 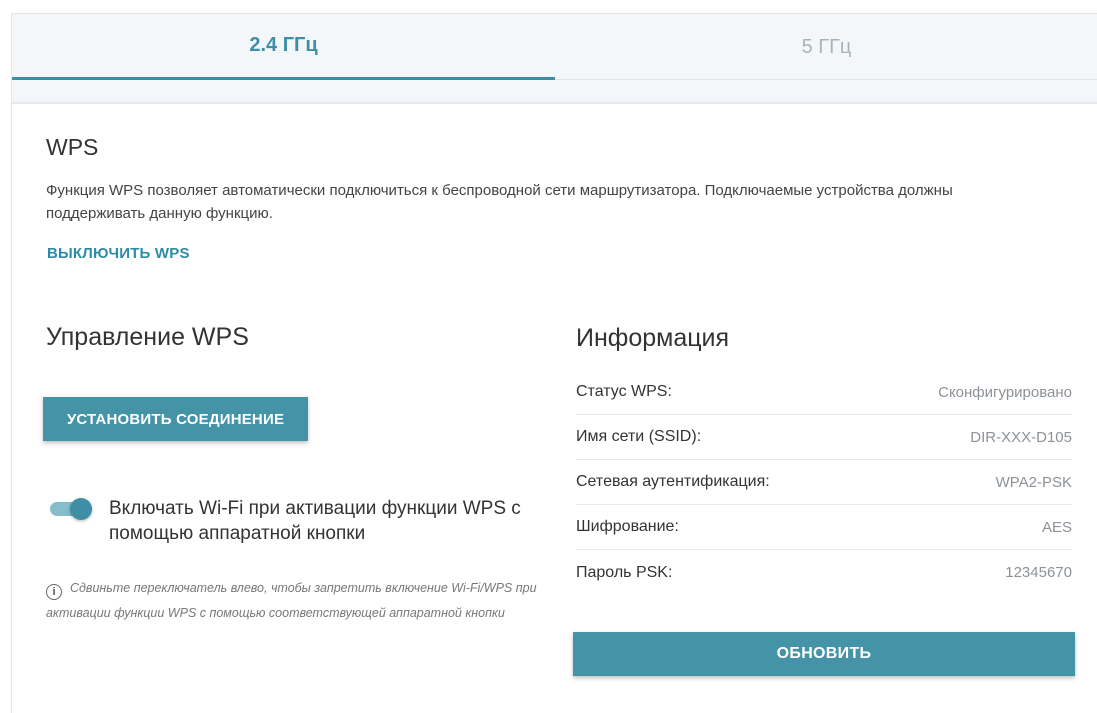 I want to click on refresh-button: ОБНОВИТЬ, so click(x=824, y=654).